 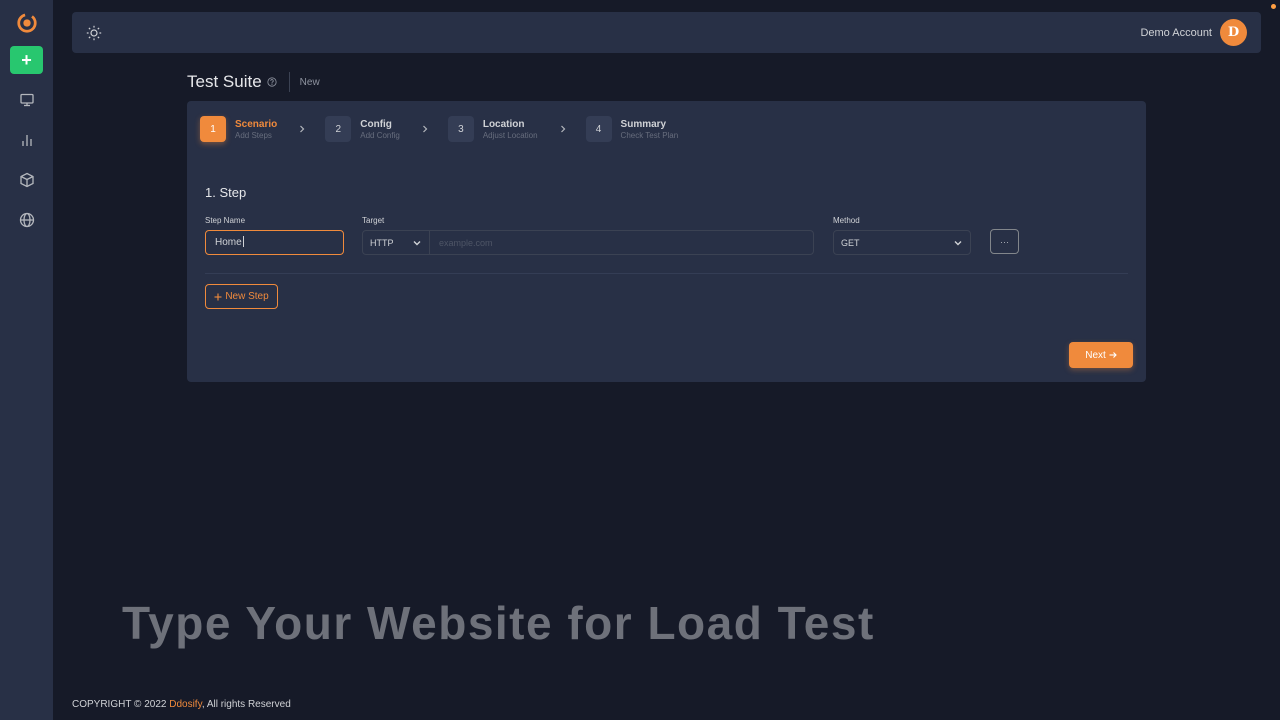 What do you see at coordinates (274, 242) in the screenshot?
I see `step-name-input: Home` at bounding box center [274, 242].